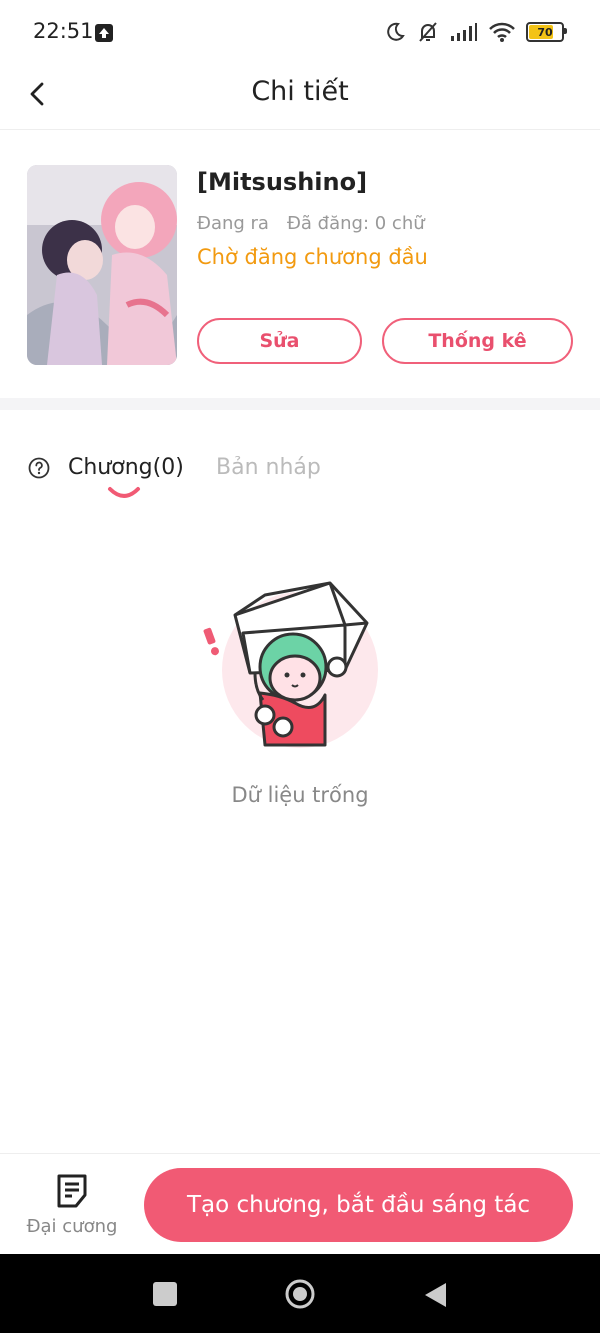  What do you see at coordinates (300, 1294) in the screenshot?
I see `home-icon` at bounding box center [300, 1294].